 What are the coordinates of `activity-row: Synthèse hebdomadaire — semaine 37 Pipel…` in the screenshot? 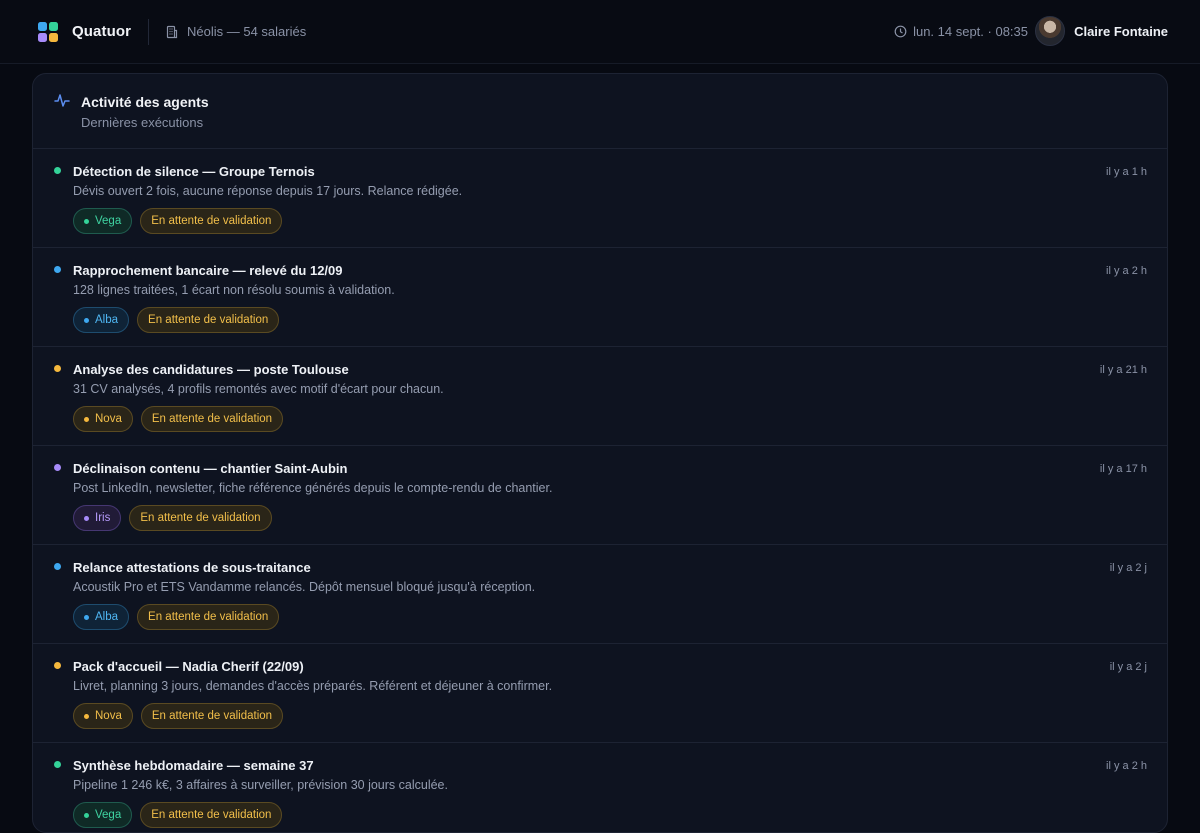 It's located at (600, 787).